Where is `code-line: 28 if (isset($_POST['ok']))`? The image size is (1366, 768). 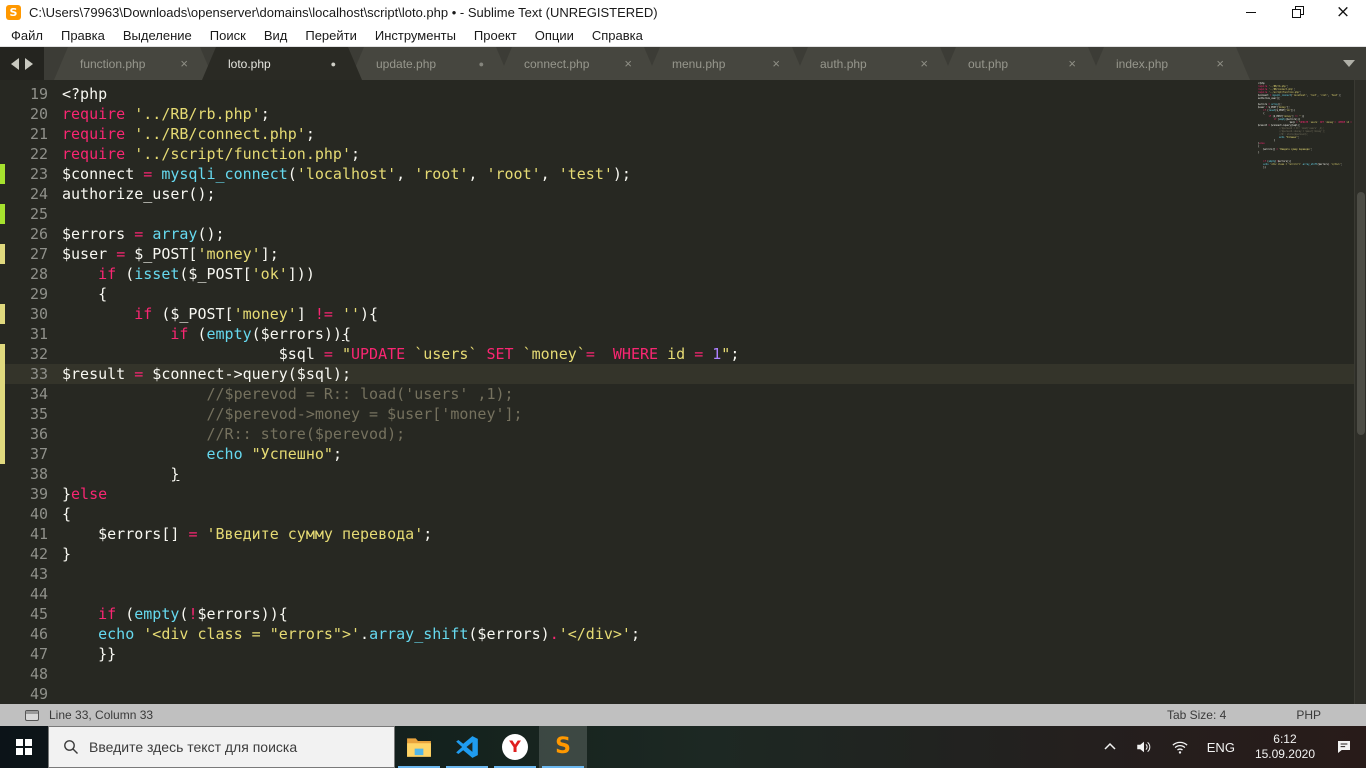
code-line: 28 if (isset($_POST['ok'])) is located at coordinates (683, 274).